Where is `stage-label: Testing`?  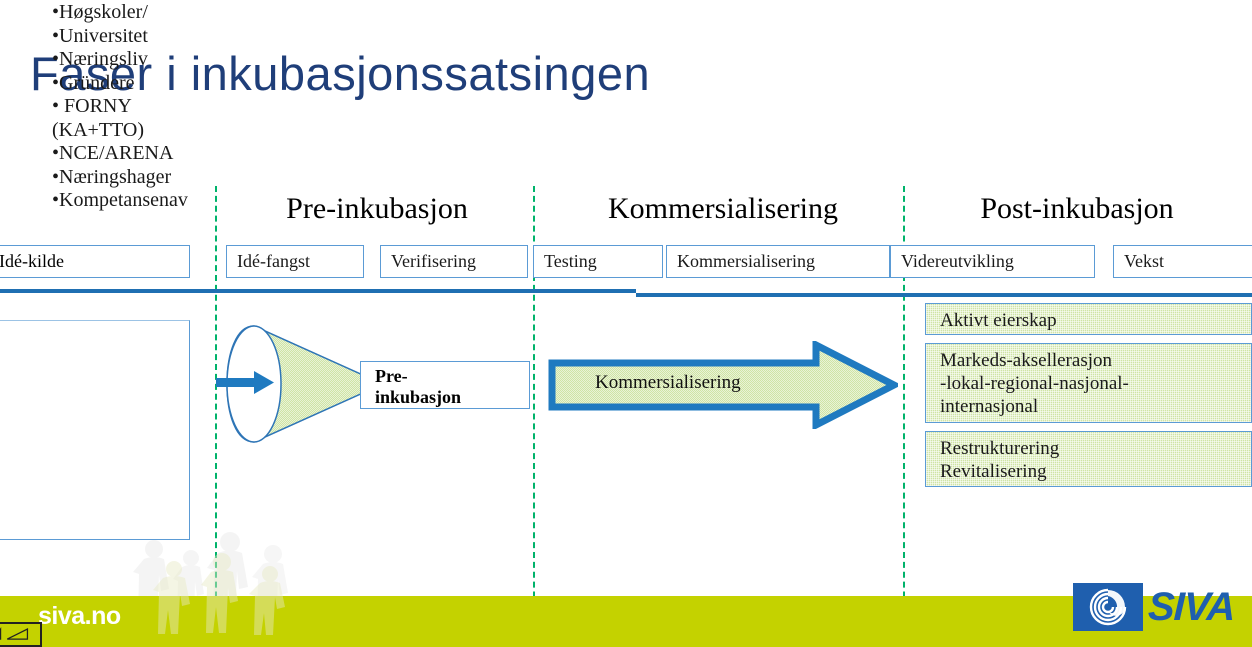
stage-label: Testing is located at coordinates (570, 261).